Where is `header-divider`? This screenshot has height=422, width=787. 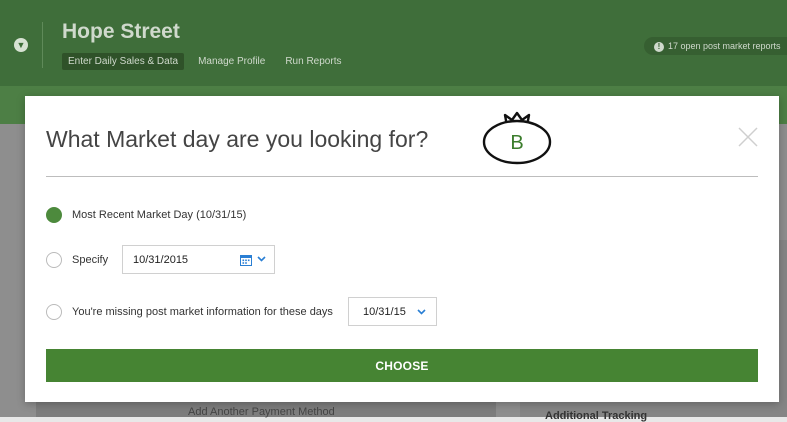
header-divider is located at coordinates (42, 45).